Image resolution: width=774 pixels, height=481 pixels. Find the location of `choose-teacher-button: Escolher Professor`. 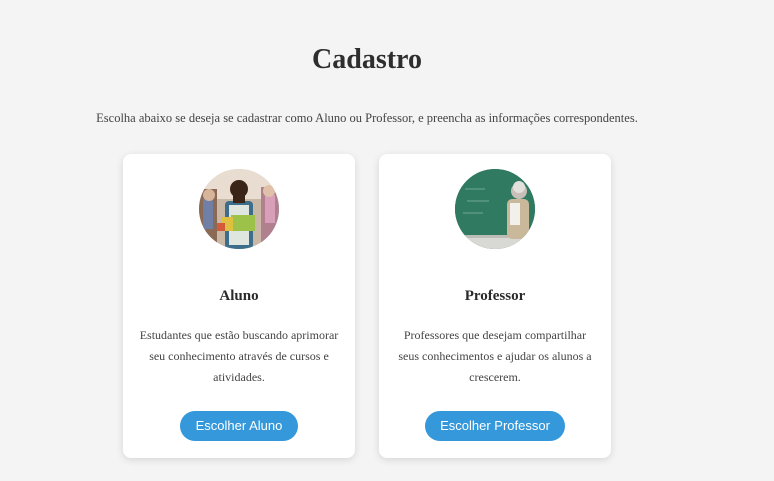

choose-teacher-button: Escolher Professor is located at coordinates (495, 426).